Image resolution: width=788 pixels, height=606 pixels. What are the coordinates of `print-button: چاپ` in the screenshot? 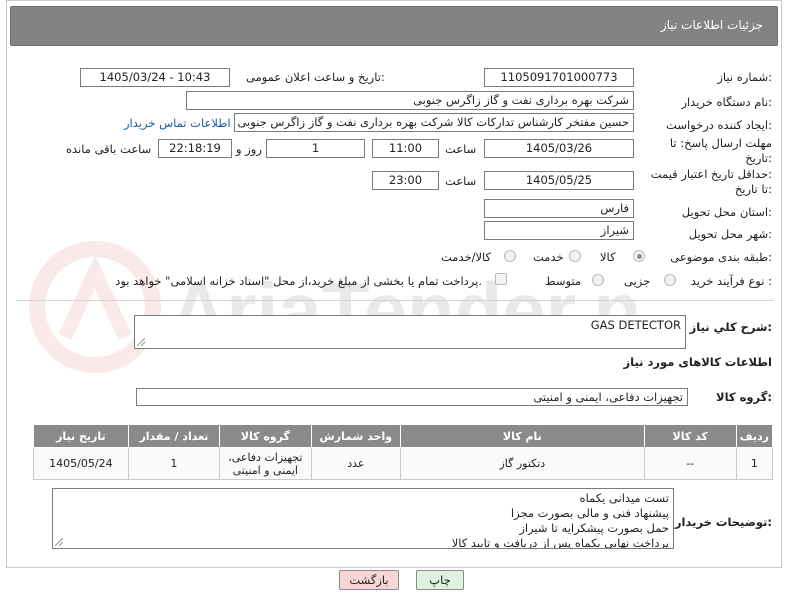 It's located at (440, 580).